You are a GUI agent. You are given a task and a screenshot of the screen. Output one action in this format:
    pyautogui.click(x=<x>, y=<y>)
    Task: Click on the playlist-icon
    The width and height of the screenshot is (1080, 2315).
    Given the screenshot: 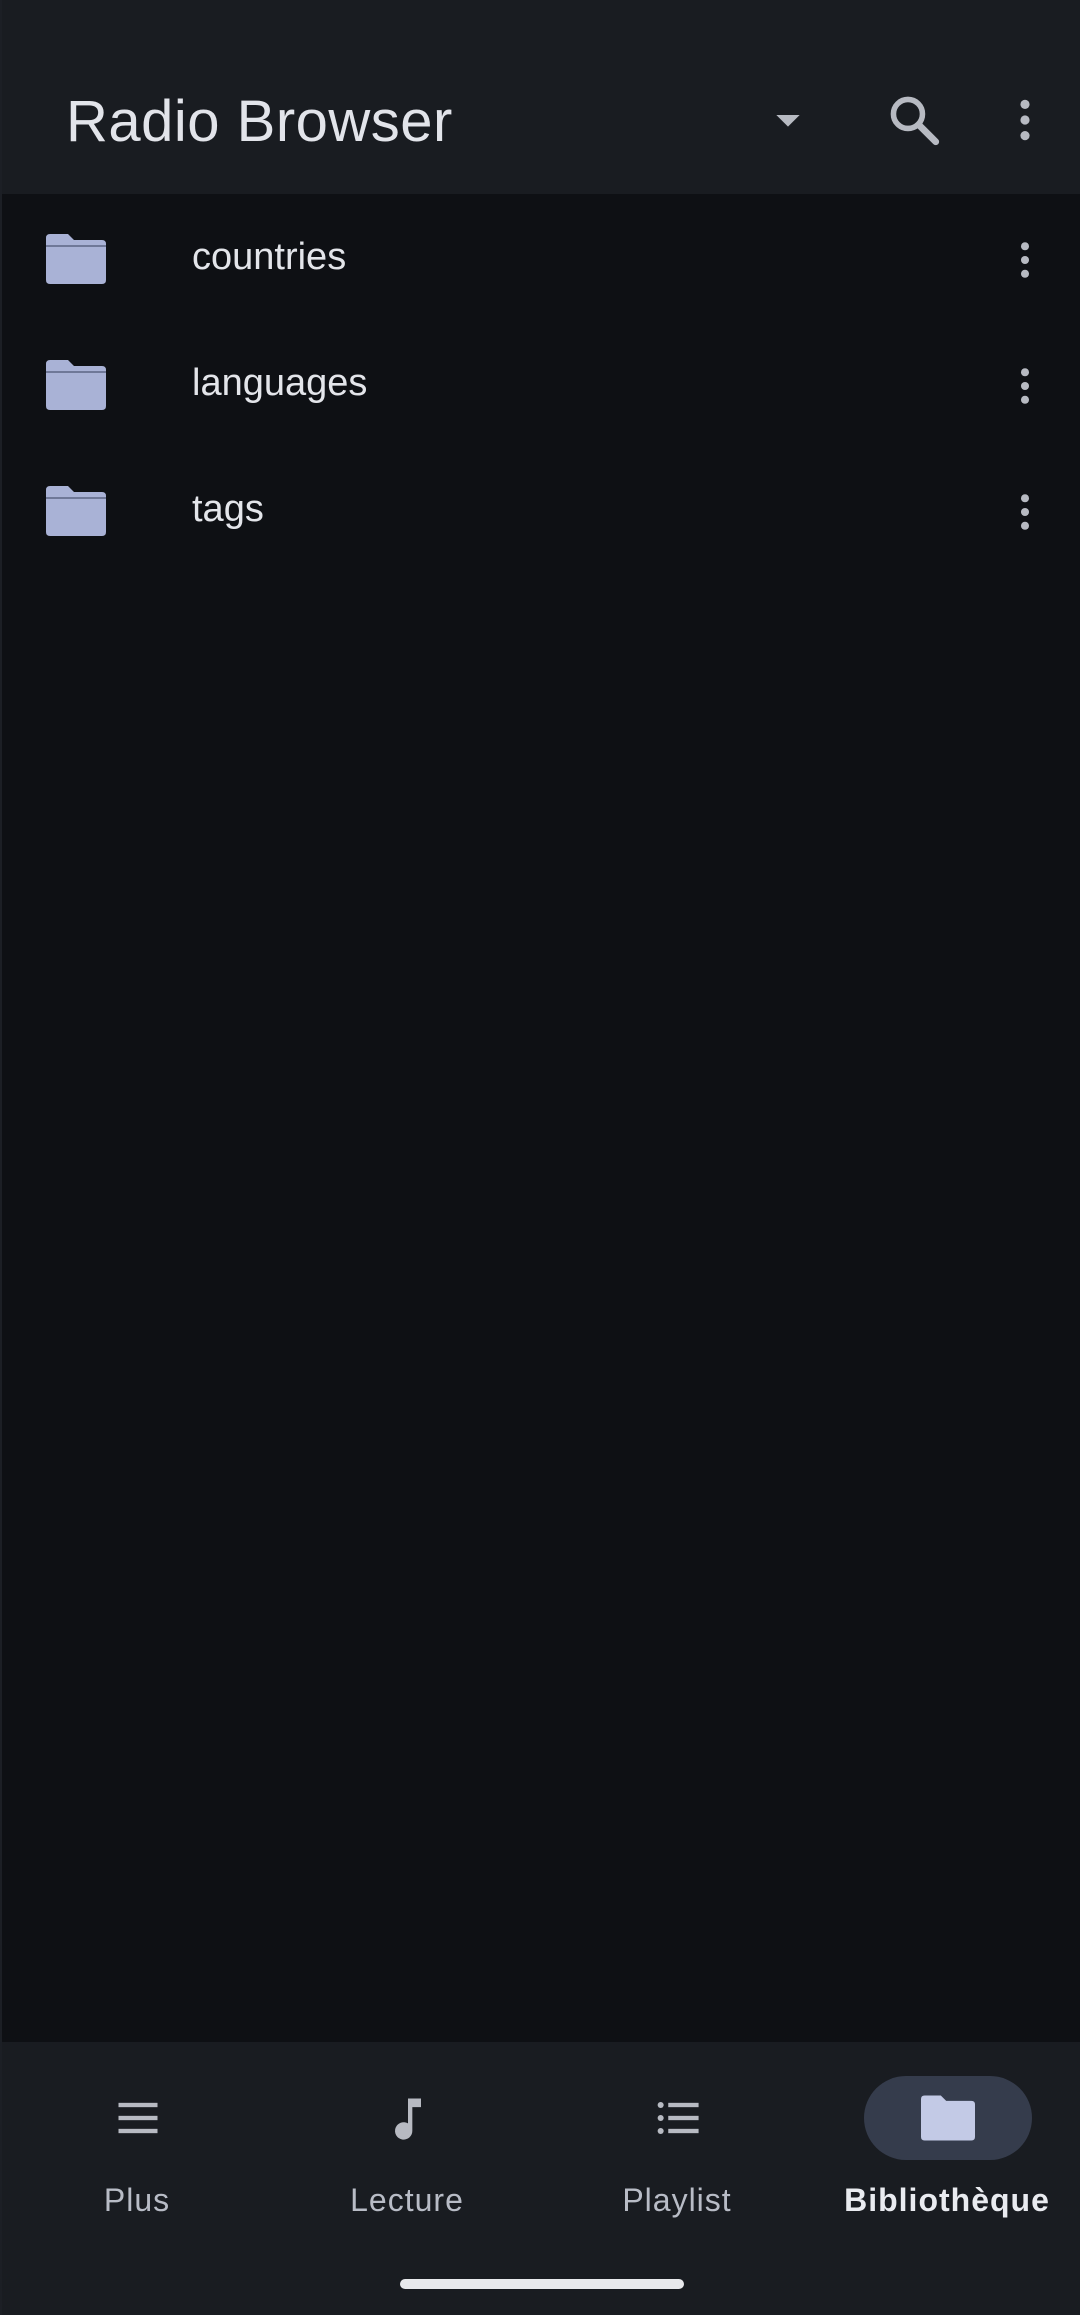 What is the action you would take?
    pyautogui.click(x=678, y=2118)
    